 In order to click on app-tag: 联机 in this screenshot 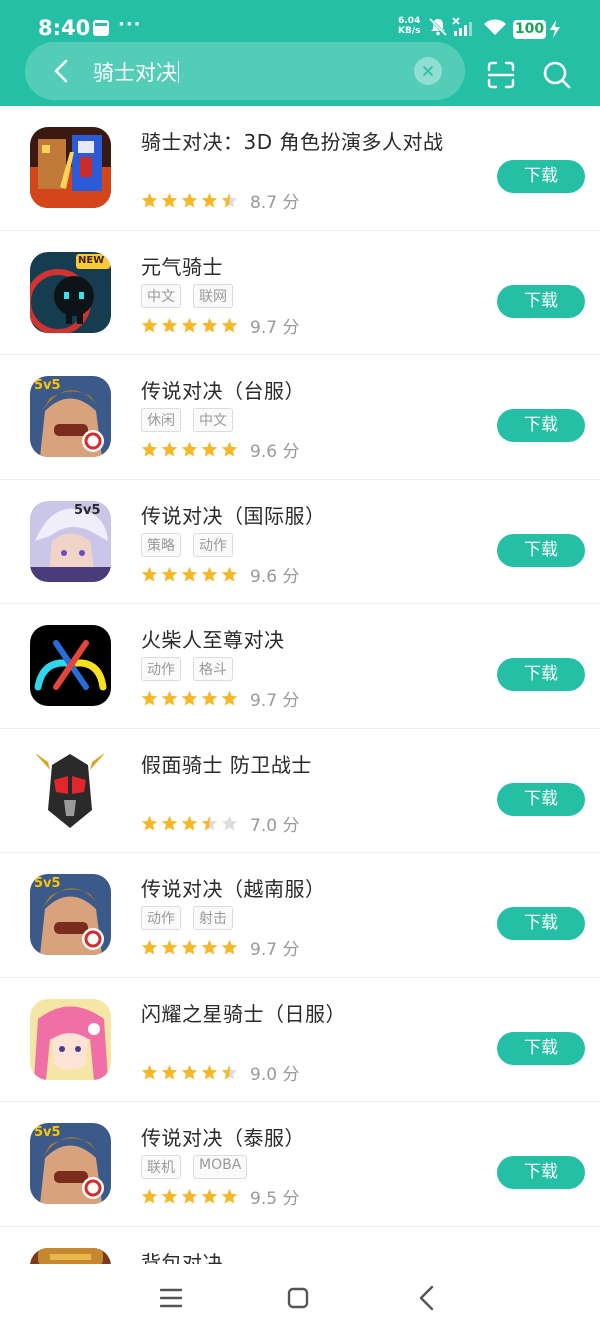, I will do `click(161, 1167)`.